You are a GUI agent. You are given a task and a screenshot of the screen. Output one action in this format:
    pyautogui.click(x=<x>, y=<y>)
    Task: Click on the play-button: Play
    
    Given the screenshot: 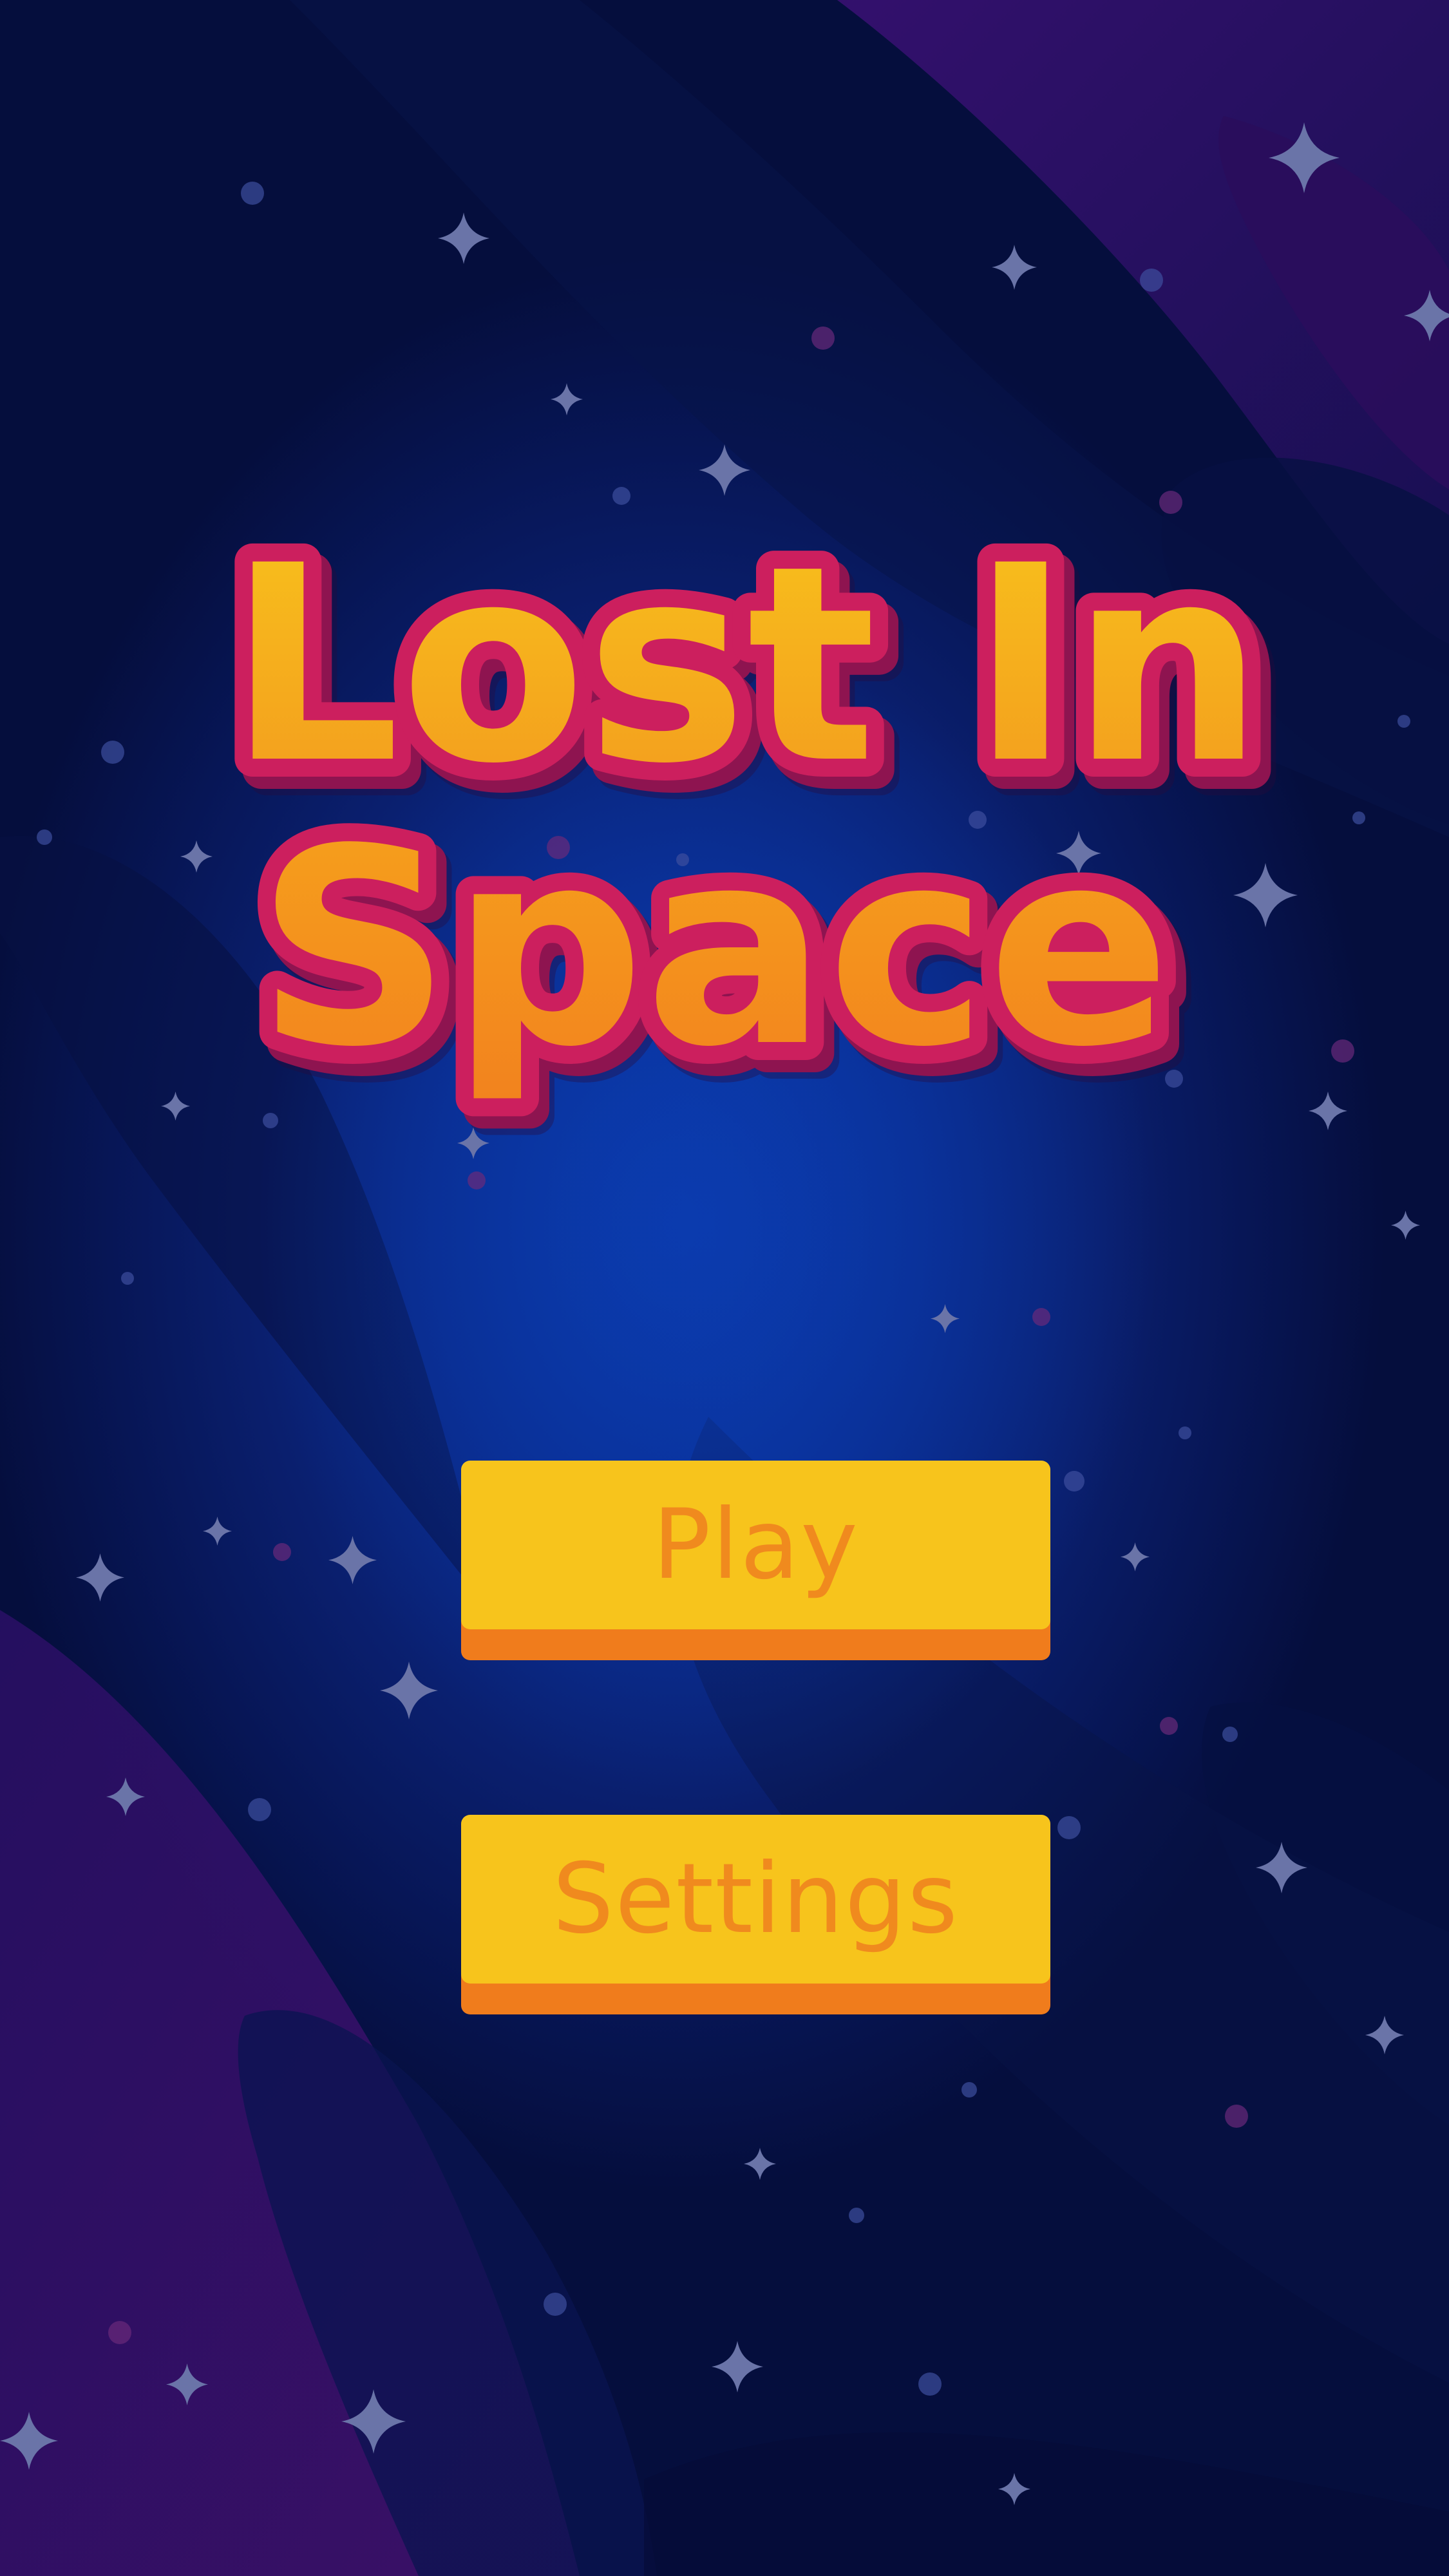 What is the action you would take?
    pyautogui.click(x=755, y=1560)
    